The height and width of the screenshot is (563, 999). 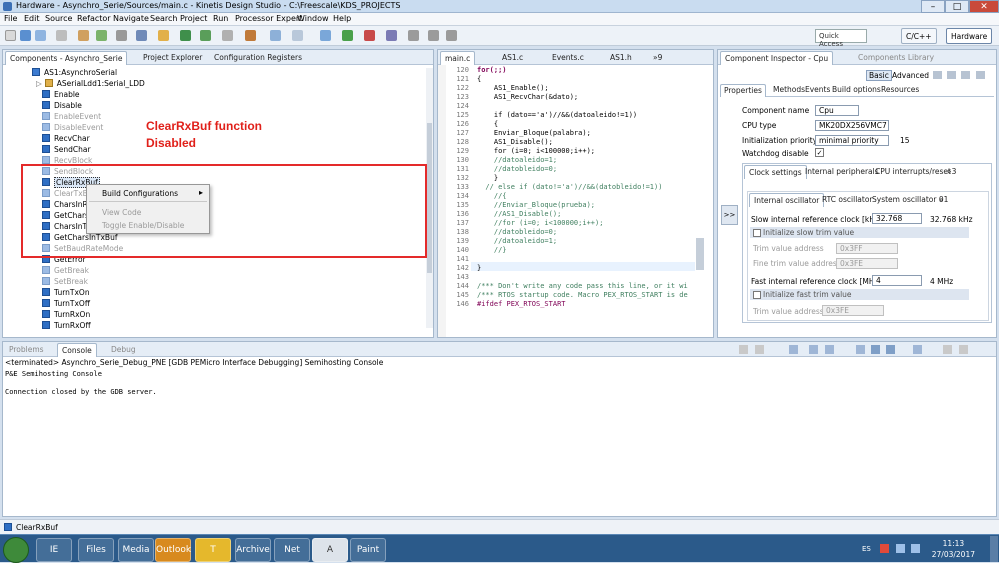 I want to click on subtab-properties: Properties, so click(x=743, y=90).